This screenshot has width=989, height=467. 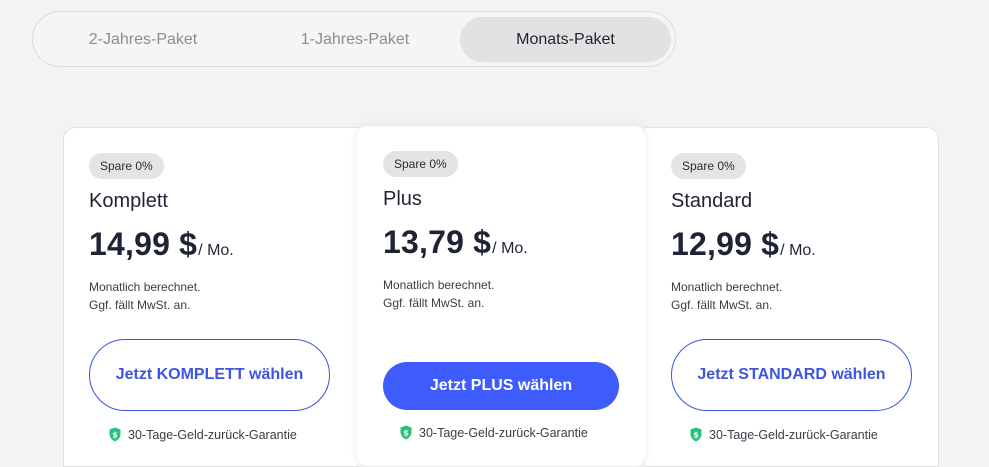 I want to click on tab-1-year-plan: 1-Jahres-Paket, so click(x=355, y=39).